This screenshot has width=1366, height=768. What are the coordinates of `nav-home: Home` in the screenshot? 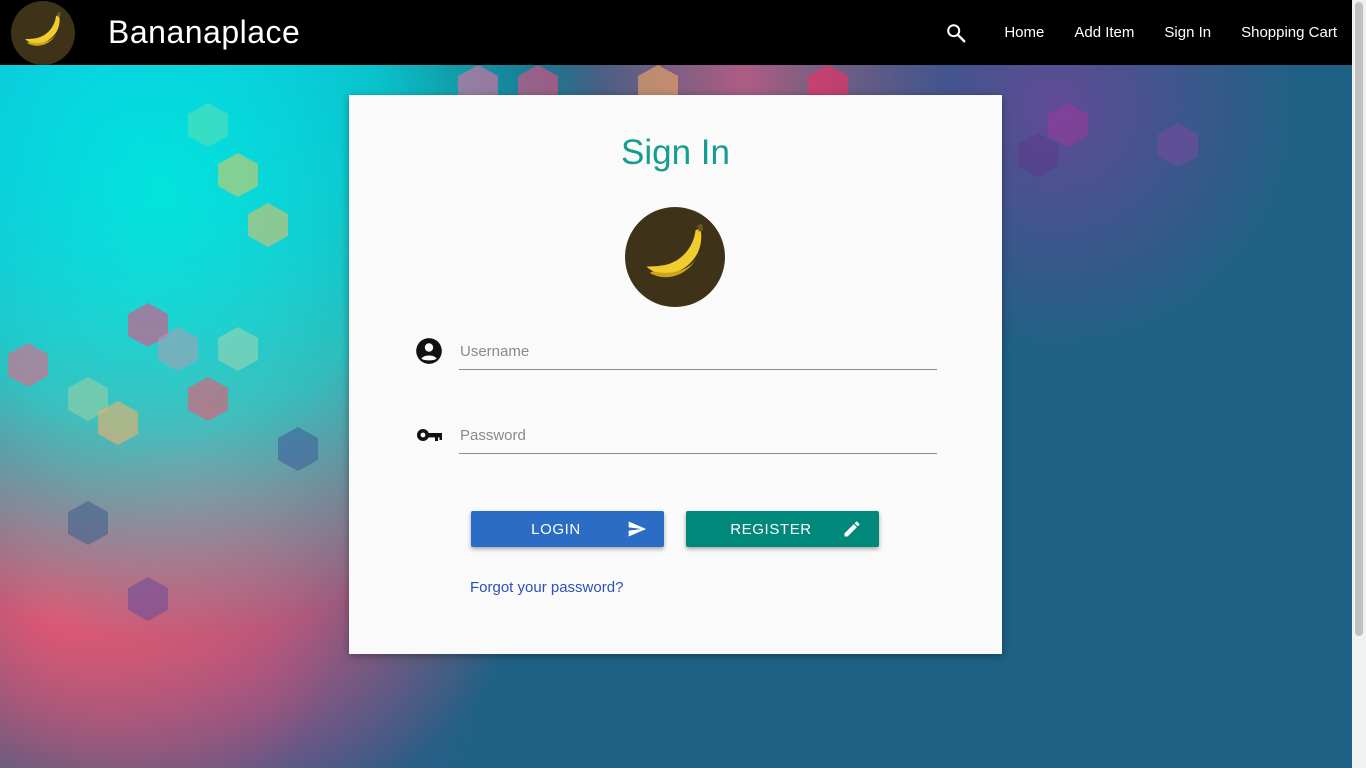 It's located at (1024, 32).